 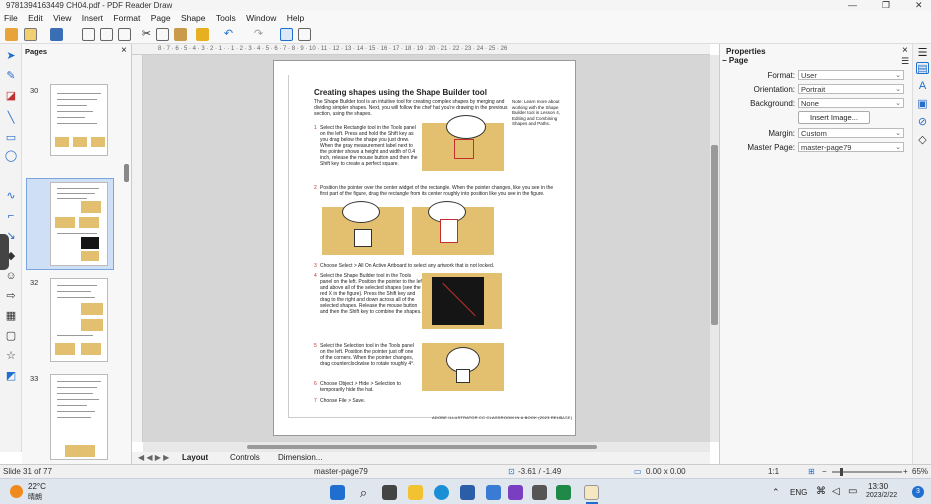 I want to click on styles-icon: A, so click(x=922, y=86).